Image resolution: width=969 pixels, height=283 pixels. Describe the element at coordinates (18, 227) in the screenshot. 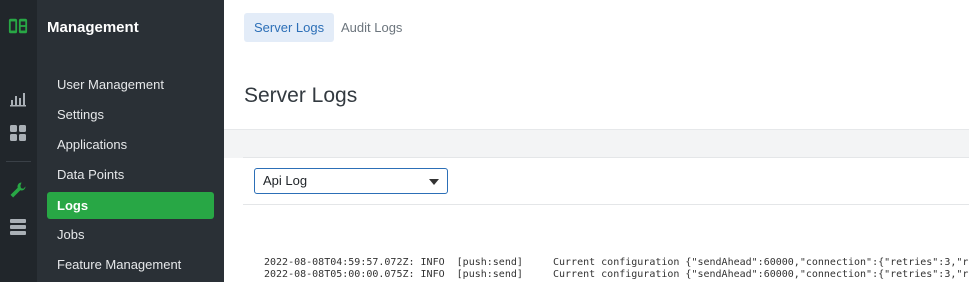

I see `server-icon` at that location.